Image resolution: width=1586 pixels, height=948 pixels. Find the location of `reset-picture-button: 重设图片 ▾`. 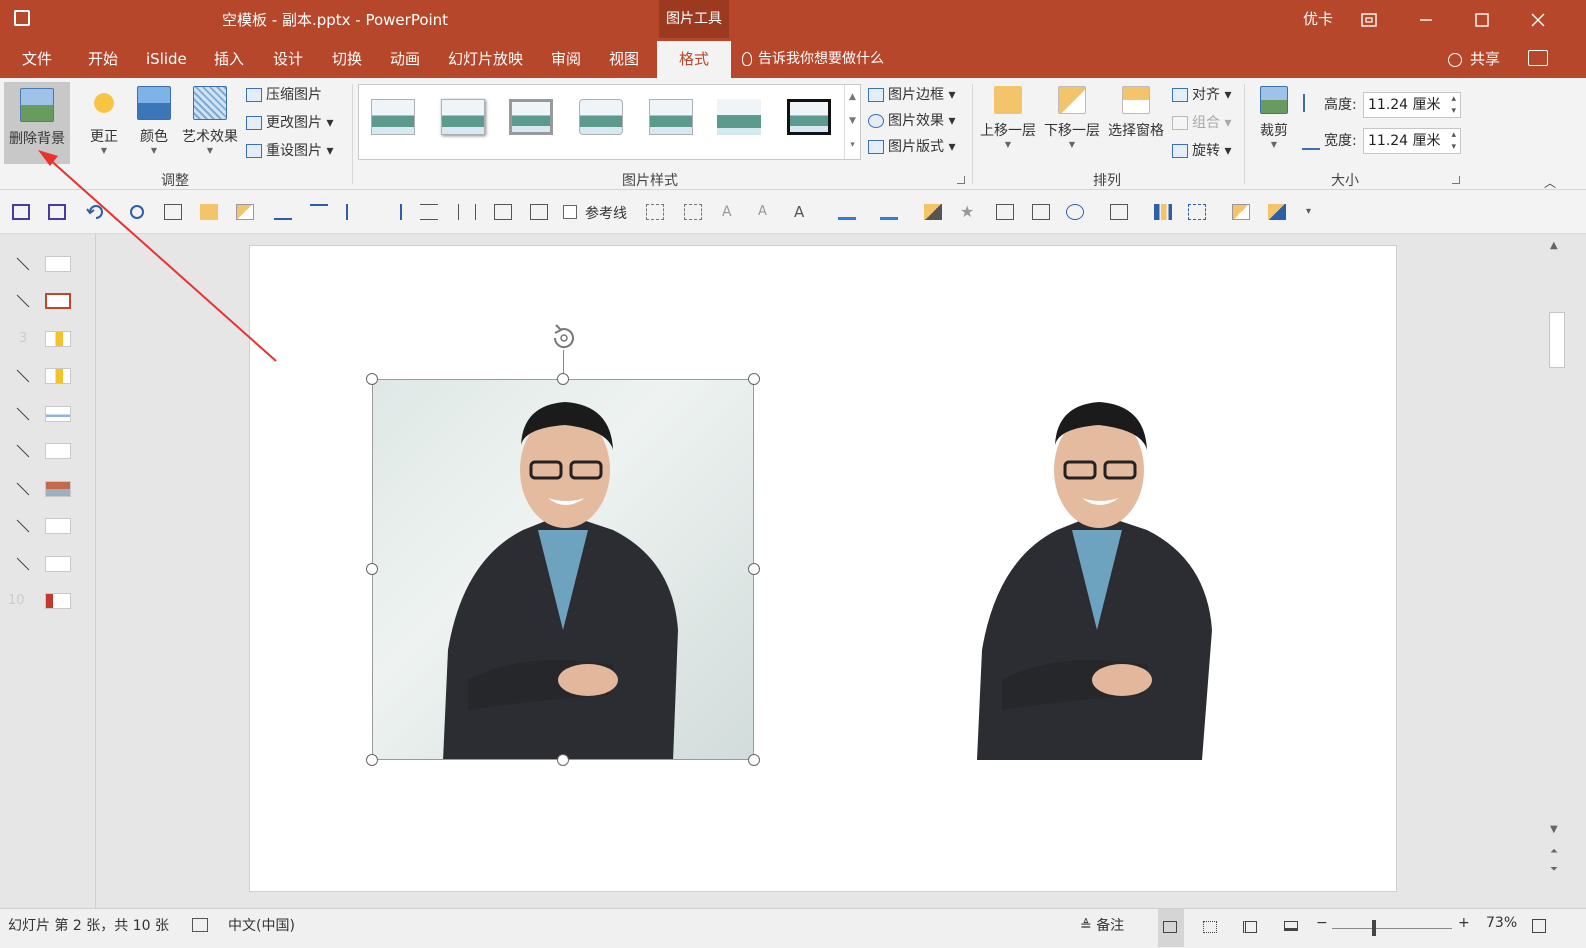

reset-picture-button: 重设图片 ▾ is located at coordinates (289, 151).